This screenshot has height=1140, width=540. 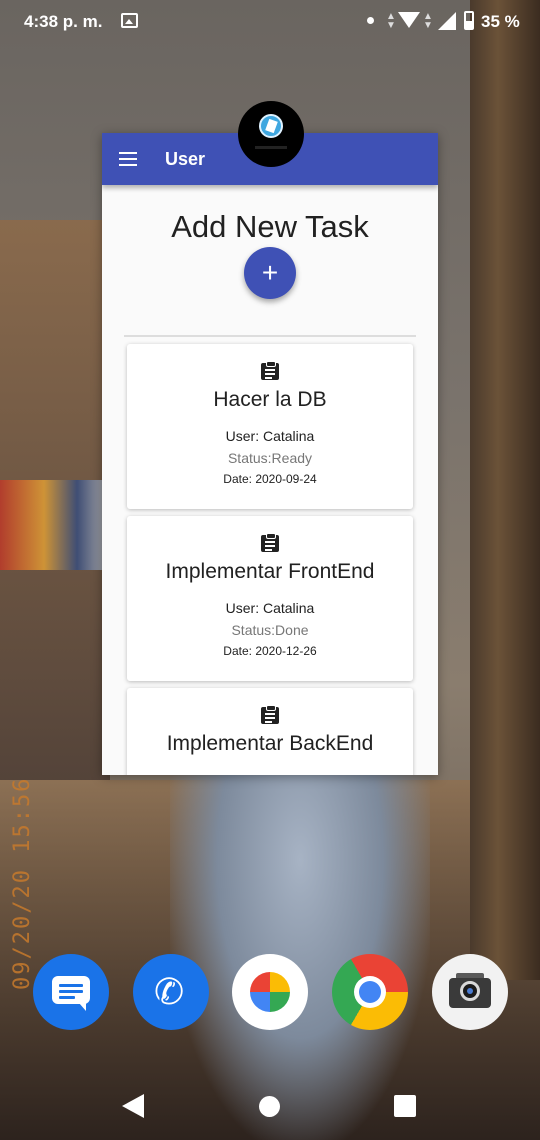 I want to click on data-arrows-icon: ▲ ▼, so click(x=391, y=21).